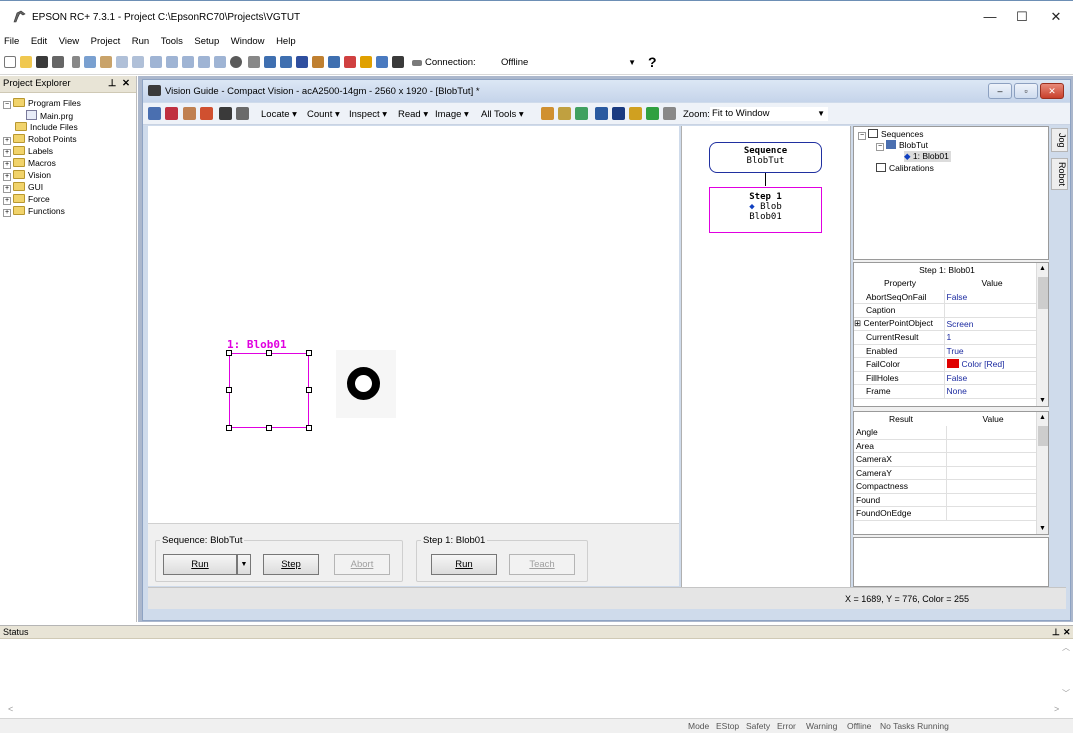  I want to click on save-icon, so click(42, 62).